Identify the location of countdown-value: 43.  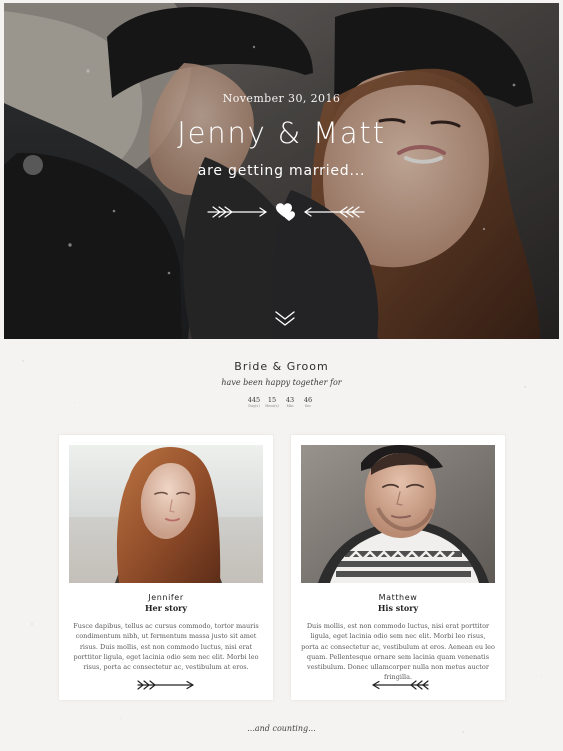
(290, 400).